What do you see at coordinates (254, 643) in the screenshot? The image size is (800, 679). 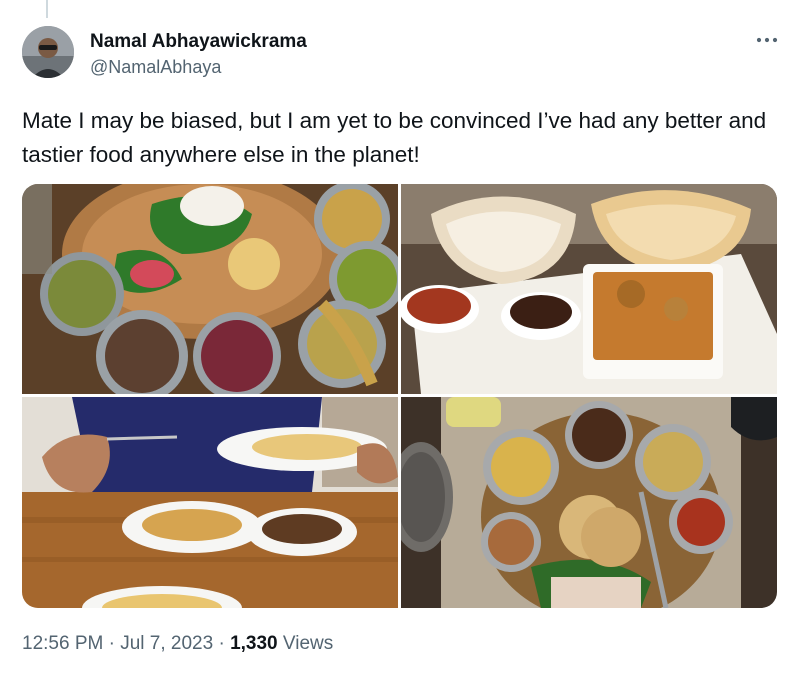 I see `views-count: 1,330` at bounding box center [254, 643].